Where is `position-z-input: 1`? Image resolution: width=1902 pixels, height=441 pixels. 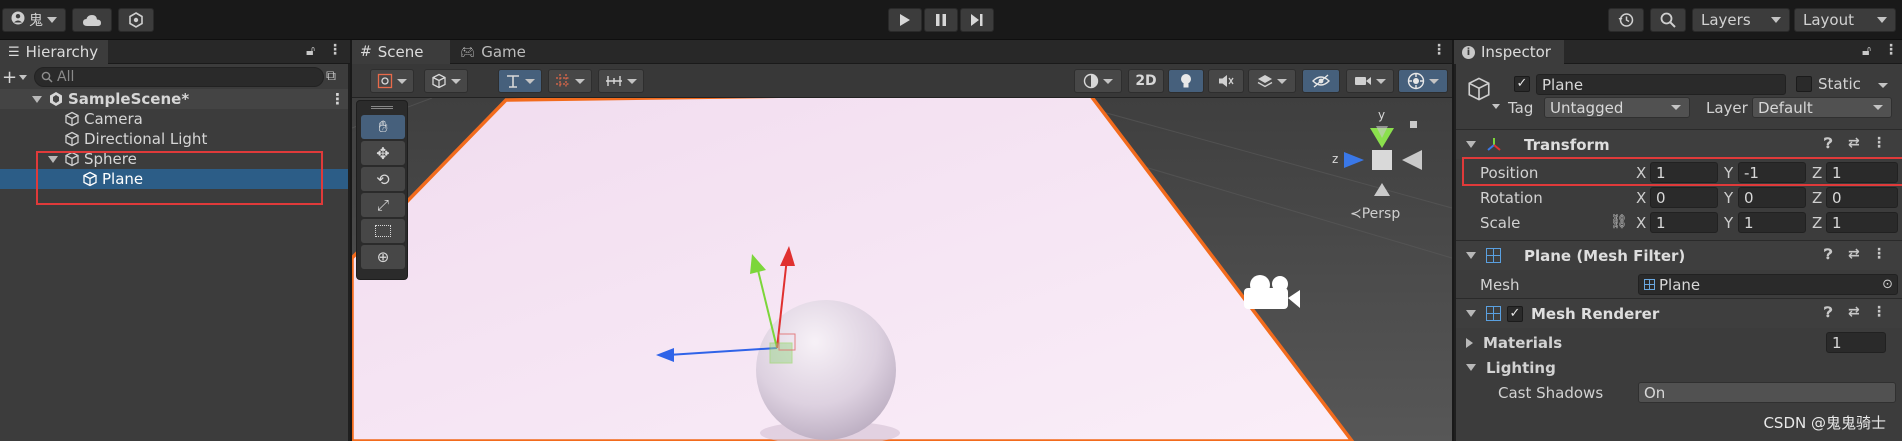
position-z-input: 1 is located at coordinates (1862, 172).